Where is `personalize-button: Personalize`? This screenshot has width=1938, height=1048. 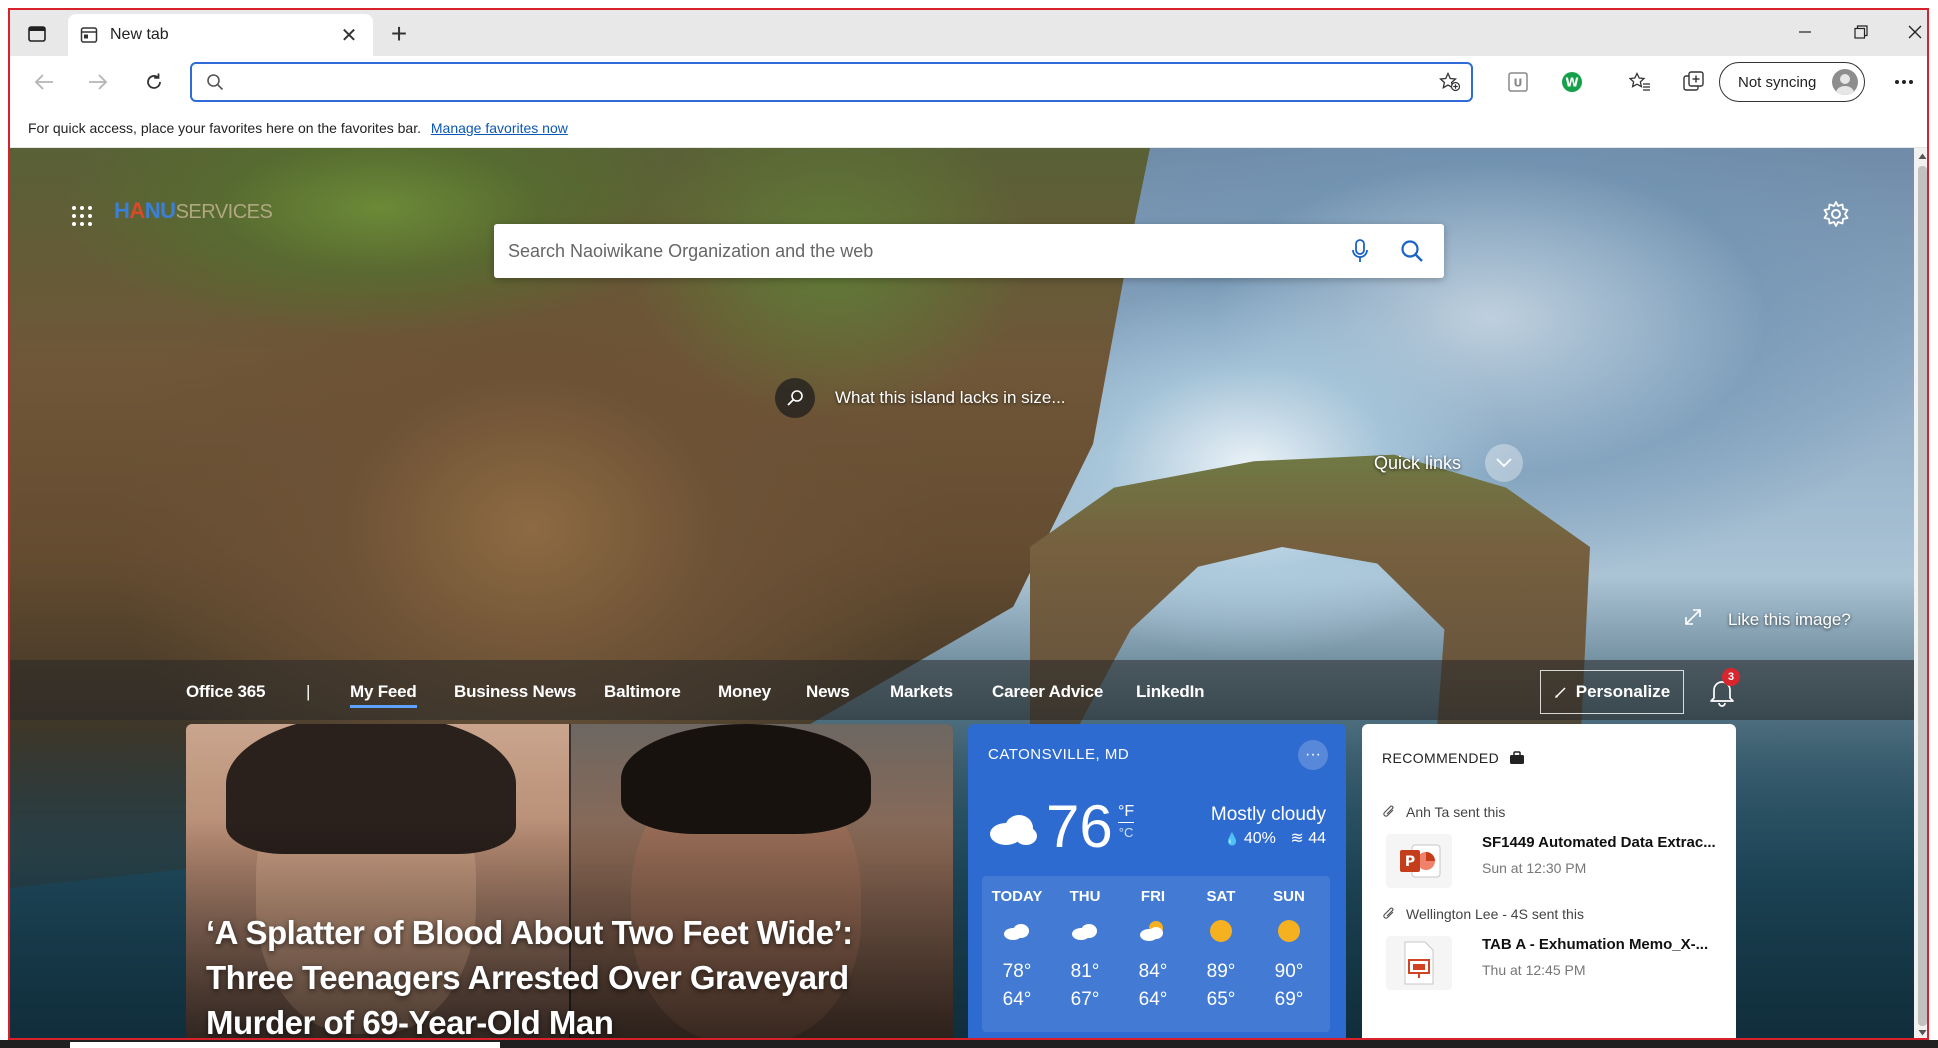
personalize-button: Personalize is located at coordinates (1612, 692).